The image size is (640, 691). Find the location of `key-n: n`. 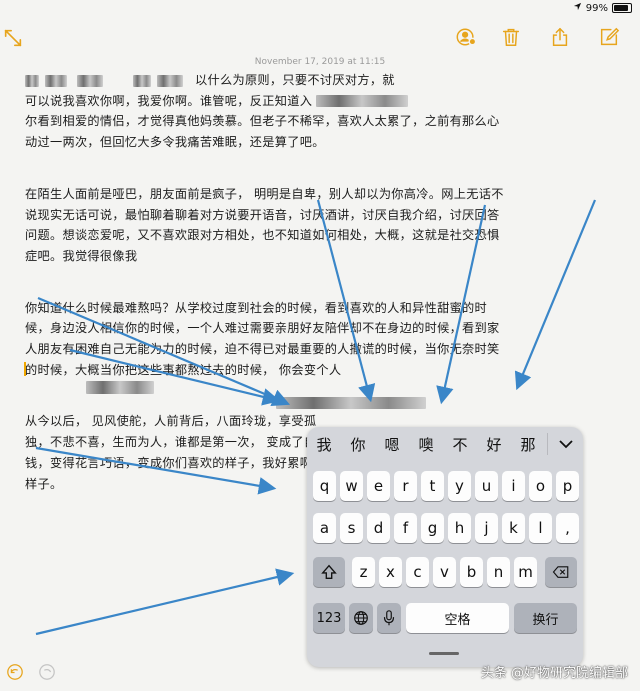

key-n: n is located at coordinates (498, 572).